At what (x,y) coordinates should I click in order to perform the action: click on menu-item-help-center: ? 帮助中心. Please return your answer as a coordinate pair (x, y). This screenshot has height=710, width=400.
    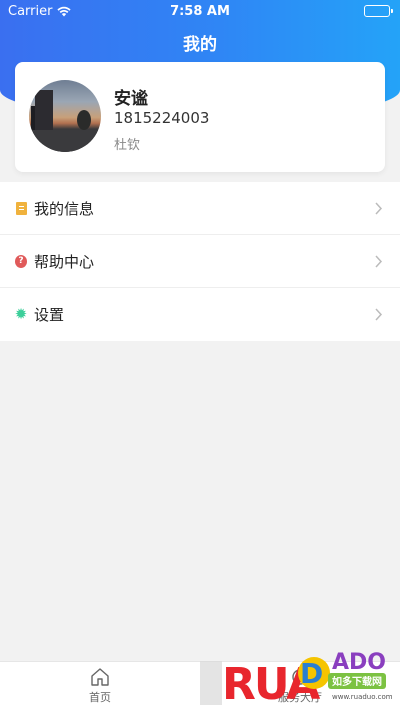
    Looking at the image, I should click on (200, 261).